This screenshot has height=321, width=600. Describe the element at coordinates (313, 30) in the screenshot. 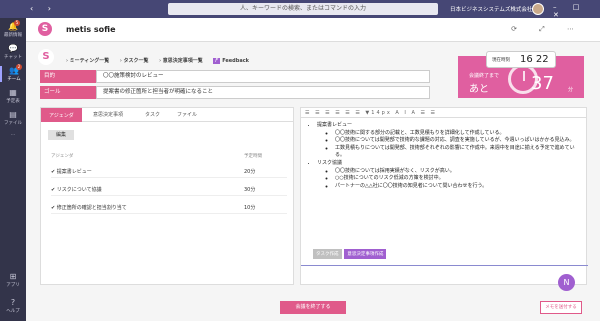

I see `app-header: S metis sofie ⟳ ⤢ ⋯` at that location.